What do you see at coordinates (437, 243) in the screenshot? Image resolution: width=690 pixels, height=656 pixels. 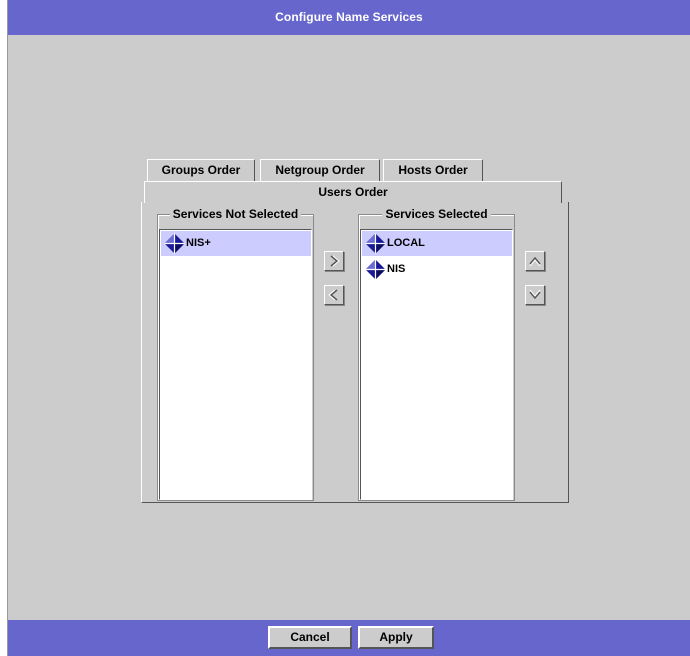 I see `list-item-local: LOCAL` at bounding box center [437, 243].